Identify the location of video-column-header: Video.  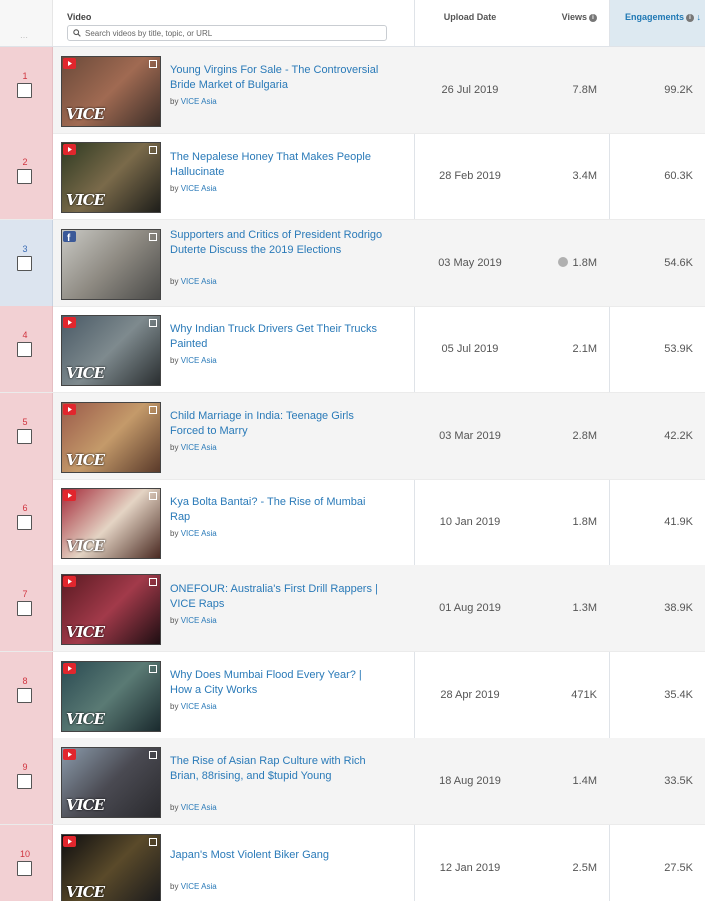
(79, 17).